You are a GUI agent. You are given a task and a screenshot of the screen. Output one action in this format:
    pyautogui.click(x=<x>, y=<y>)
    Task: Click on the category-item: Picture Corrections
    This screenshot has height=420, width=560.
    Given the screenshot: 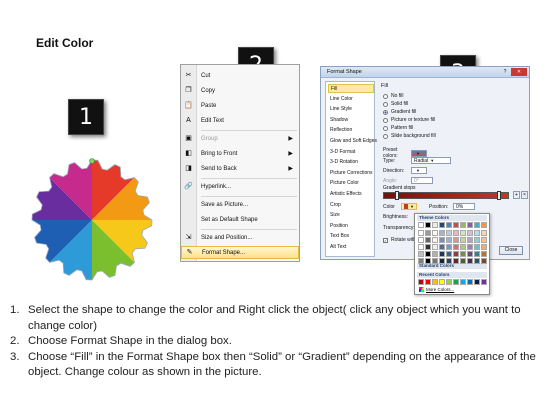 What is the action you would take?
    pyautogui.click(x=351, y=173)
    